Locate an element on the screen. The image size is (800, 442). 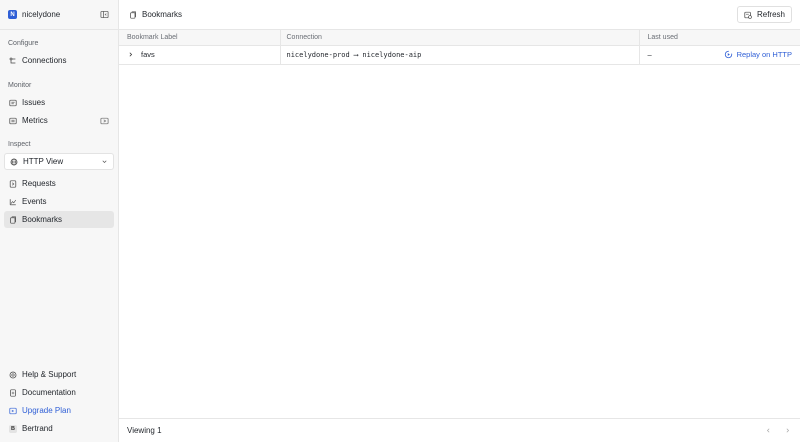
table-header-row: Bookmark Label Connection Last used is located at coordinates (459, 38).